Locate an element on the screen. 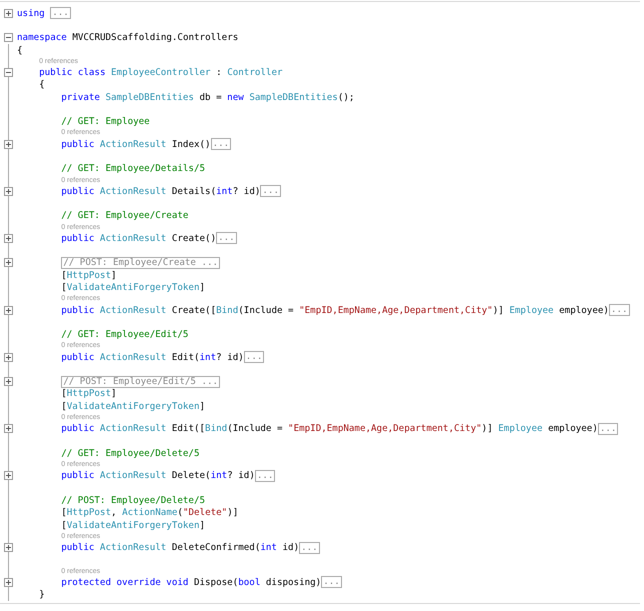 Image resolution: width=644 pixels, height=611 pixels. brace-text: } is located at coordinates (42, 594).